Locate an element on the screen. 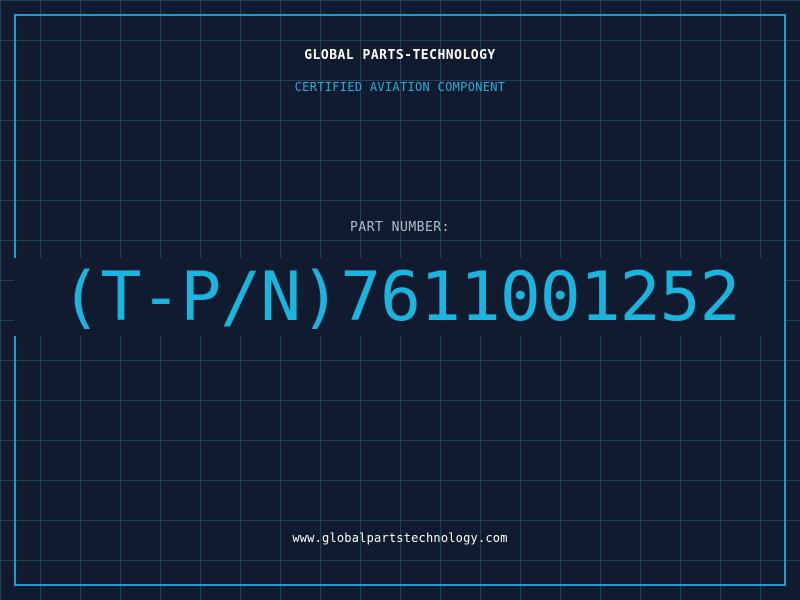 The image size is (800, 600). website-url: www.globalpartstechnology.com is located at coordinates (400, 538).